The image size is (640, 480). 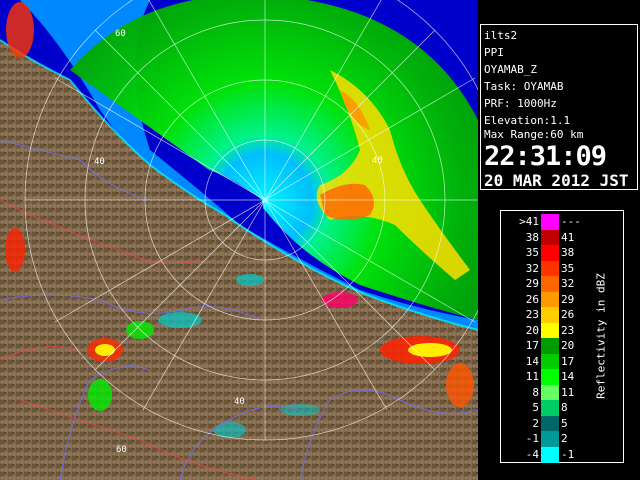 I want to click on info-line: PPI, so click(x=494, y=52).